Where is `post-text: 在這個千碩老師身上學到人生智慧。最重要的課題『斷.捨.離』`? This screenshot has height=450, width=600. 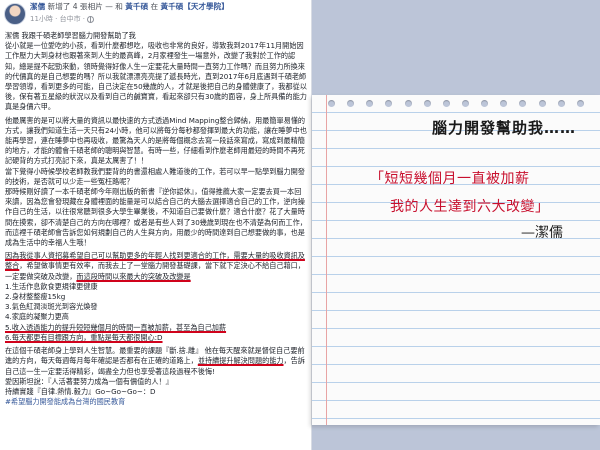 post-text: 在這個千碩老師身上學到人生智慧。最重要的課題『斷.捨.離』 is located at coordinates (104, 351).